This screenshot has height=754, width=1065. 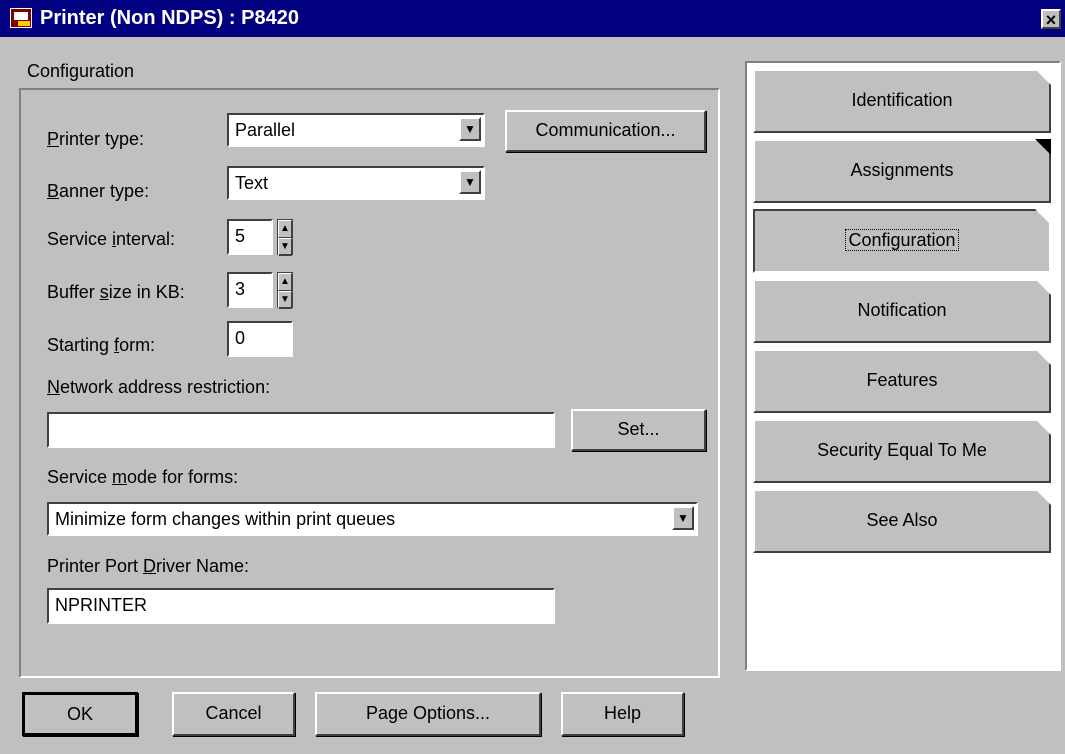 I want to click on network-address-label-rest: etwork address restriction:, so click(x=165, y=387).